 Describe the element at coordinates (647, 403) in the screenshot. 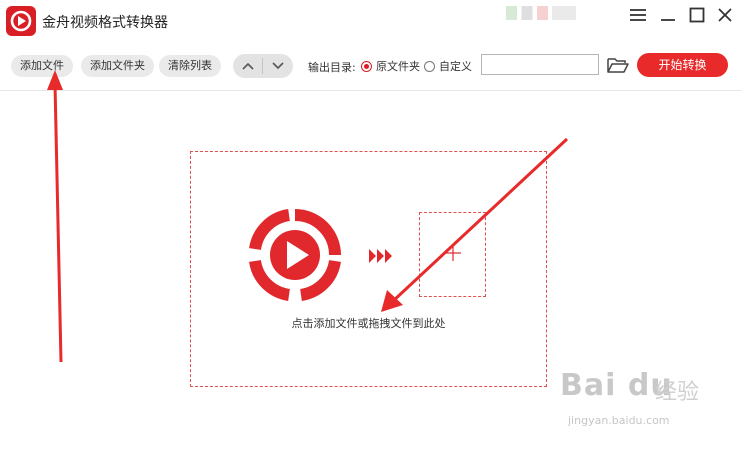

I see `baidu-watermark: Bai du 经验 jingyan.baidu.com` at that location.